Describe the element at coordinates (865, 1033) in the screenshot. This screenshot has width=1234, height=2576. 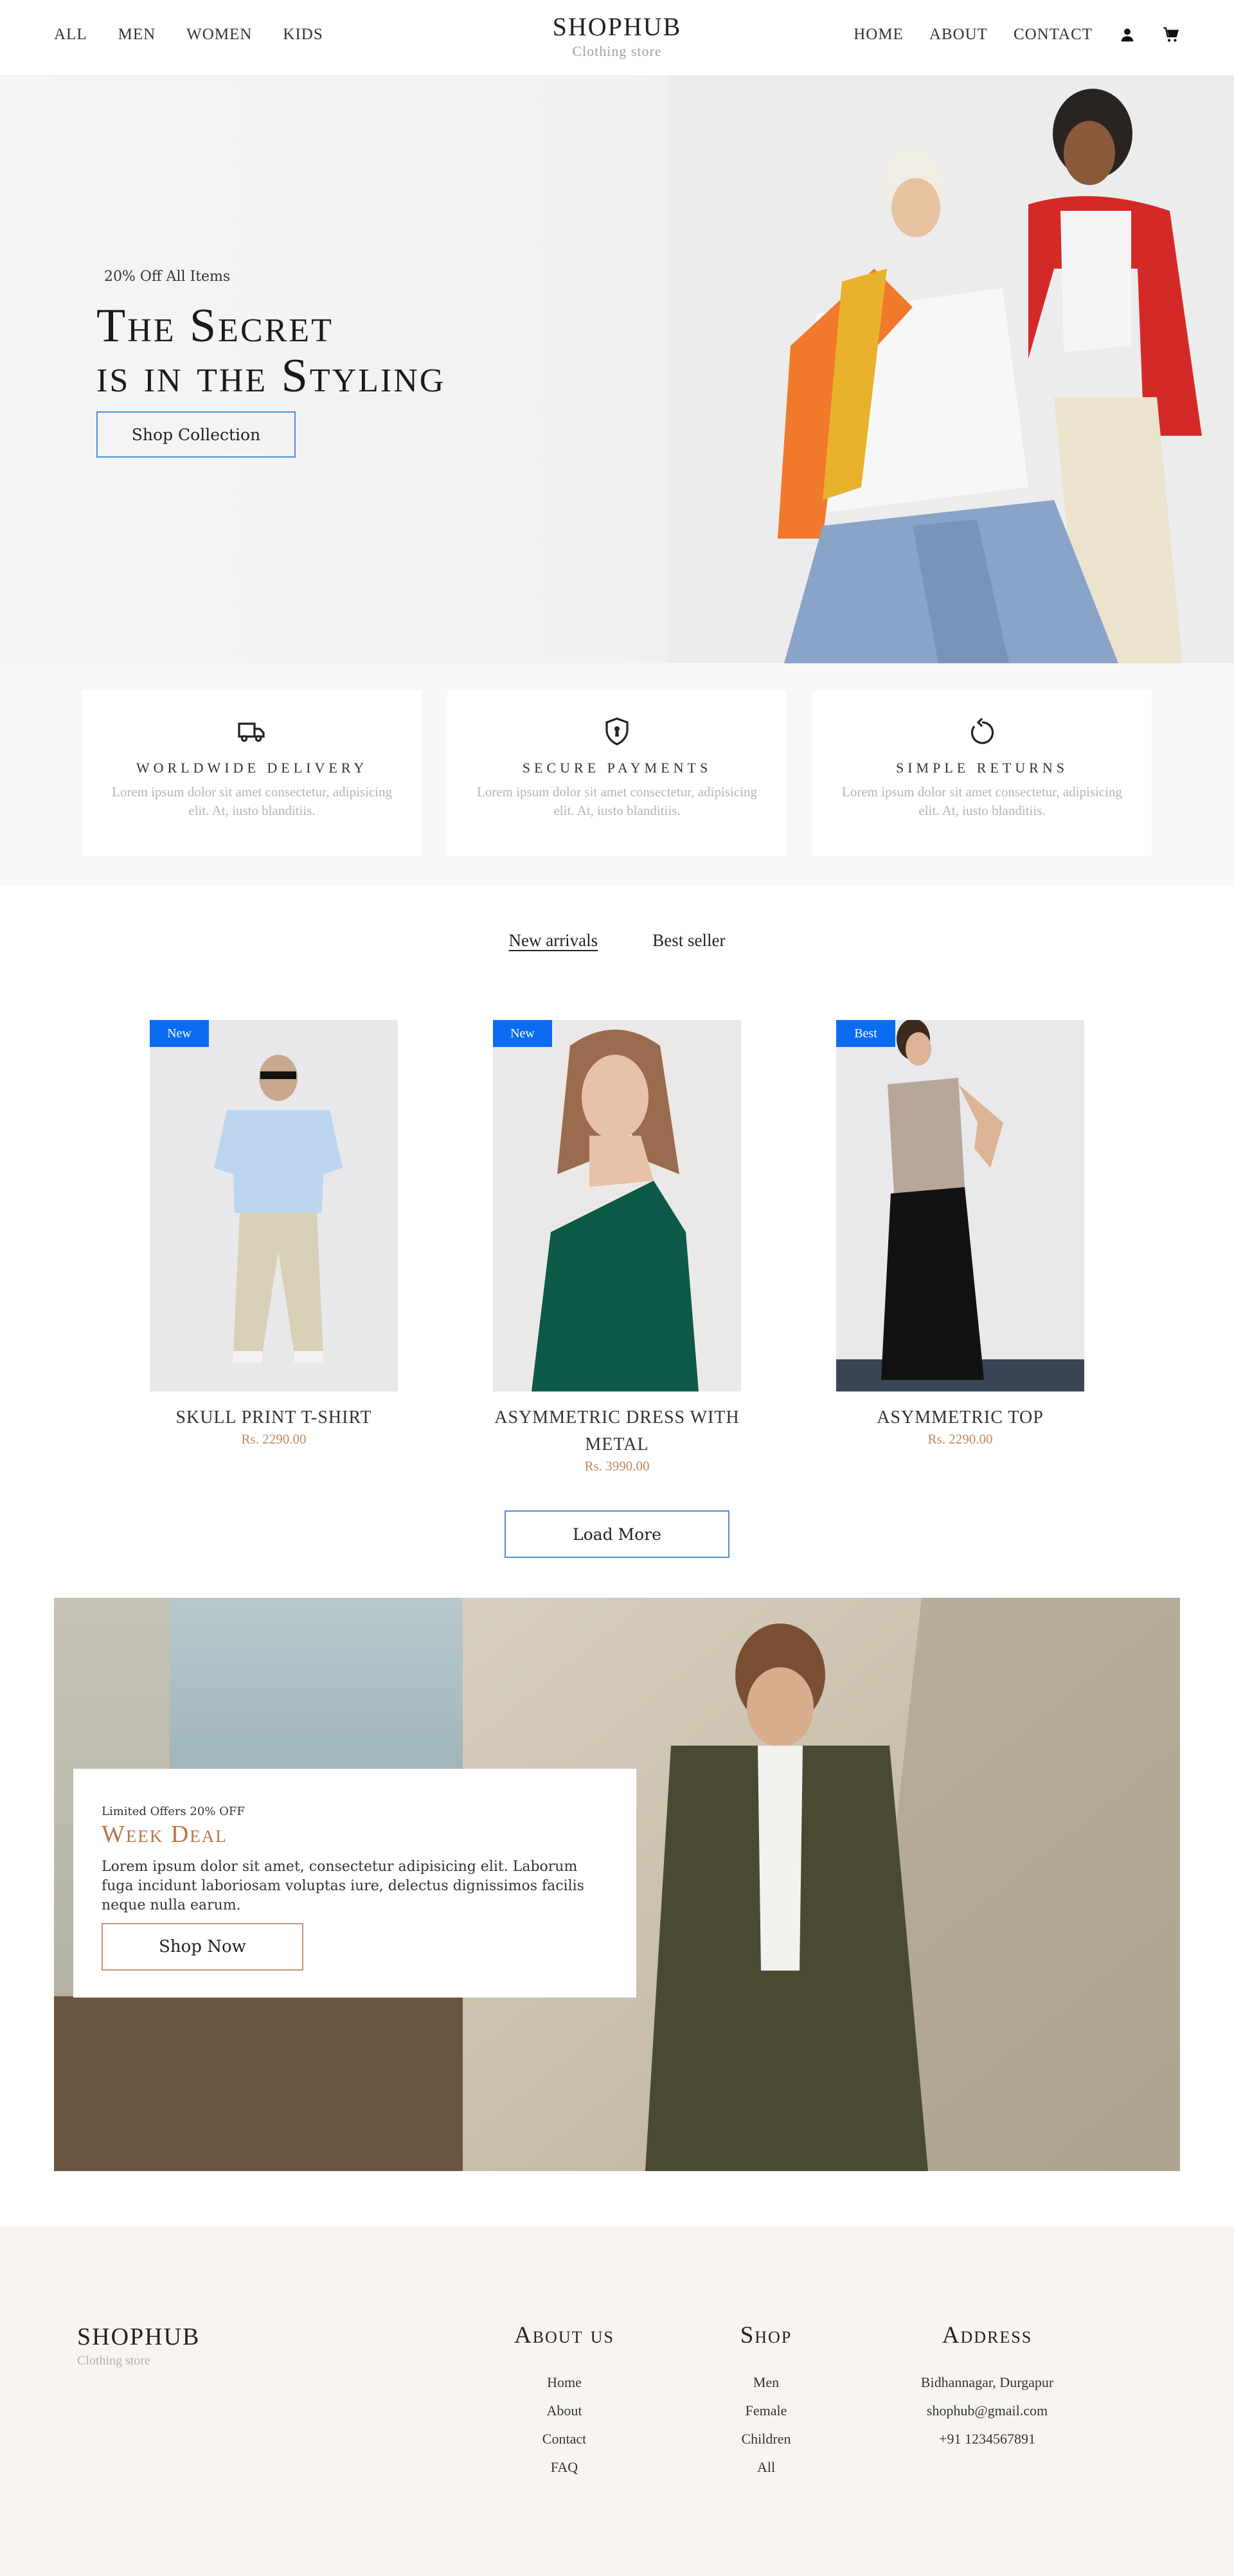
I see `product-badge: Best` at that location.